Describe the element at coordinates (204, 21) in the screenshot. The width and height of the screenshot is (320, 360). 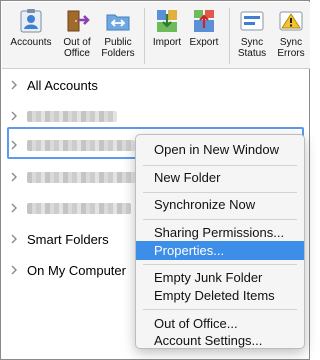
I see `export-icon` at that location.